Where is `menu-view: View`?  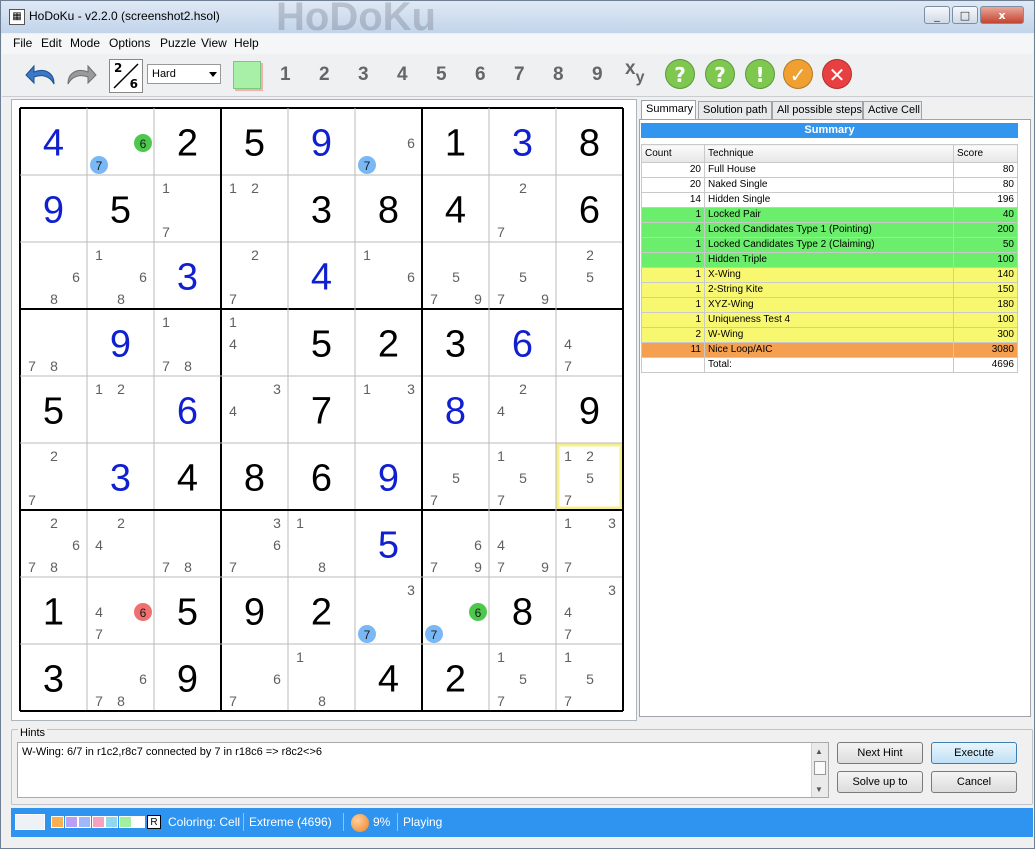 menu-view: View is located at coordinates (214, 43).